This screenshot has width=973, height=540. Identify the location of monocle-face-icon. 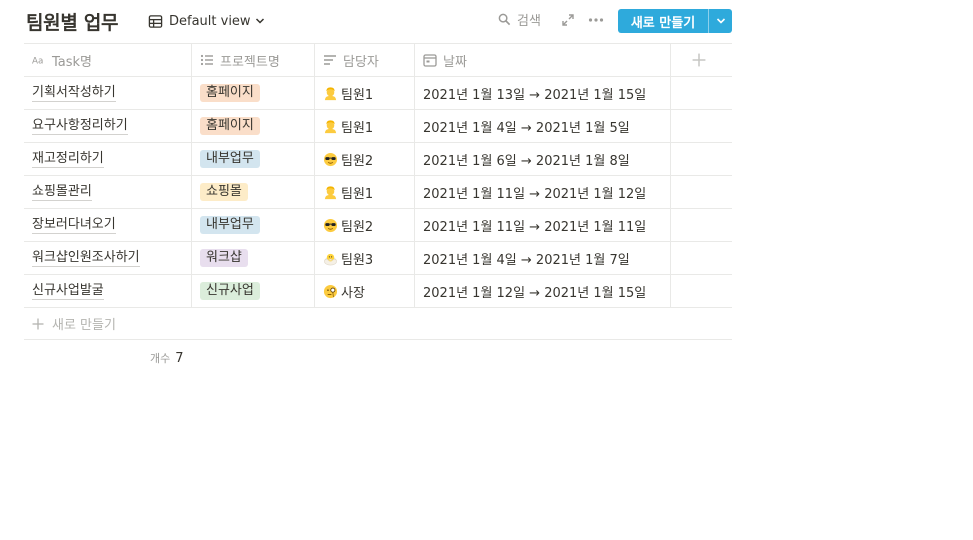
(330, 291).